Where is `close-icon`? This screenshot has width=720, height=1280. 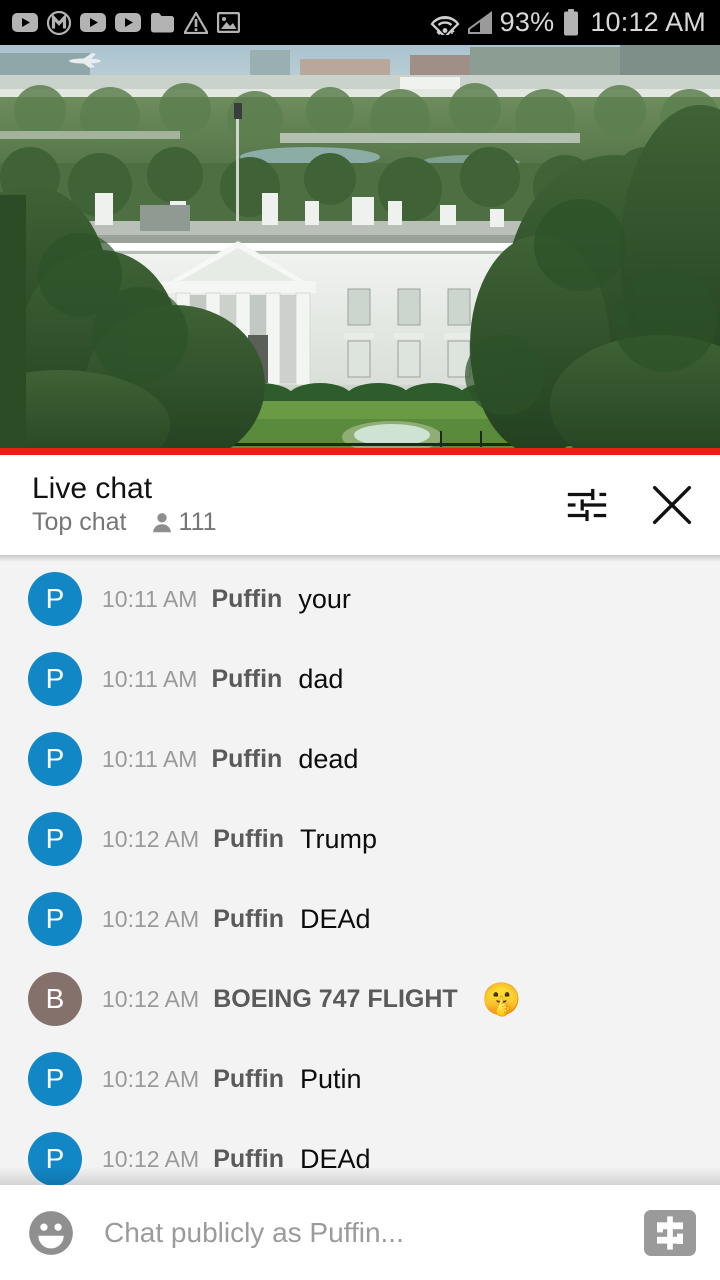
close-icon is located at coordinates (672, 505).